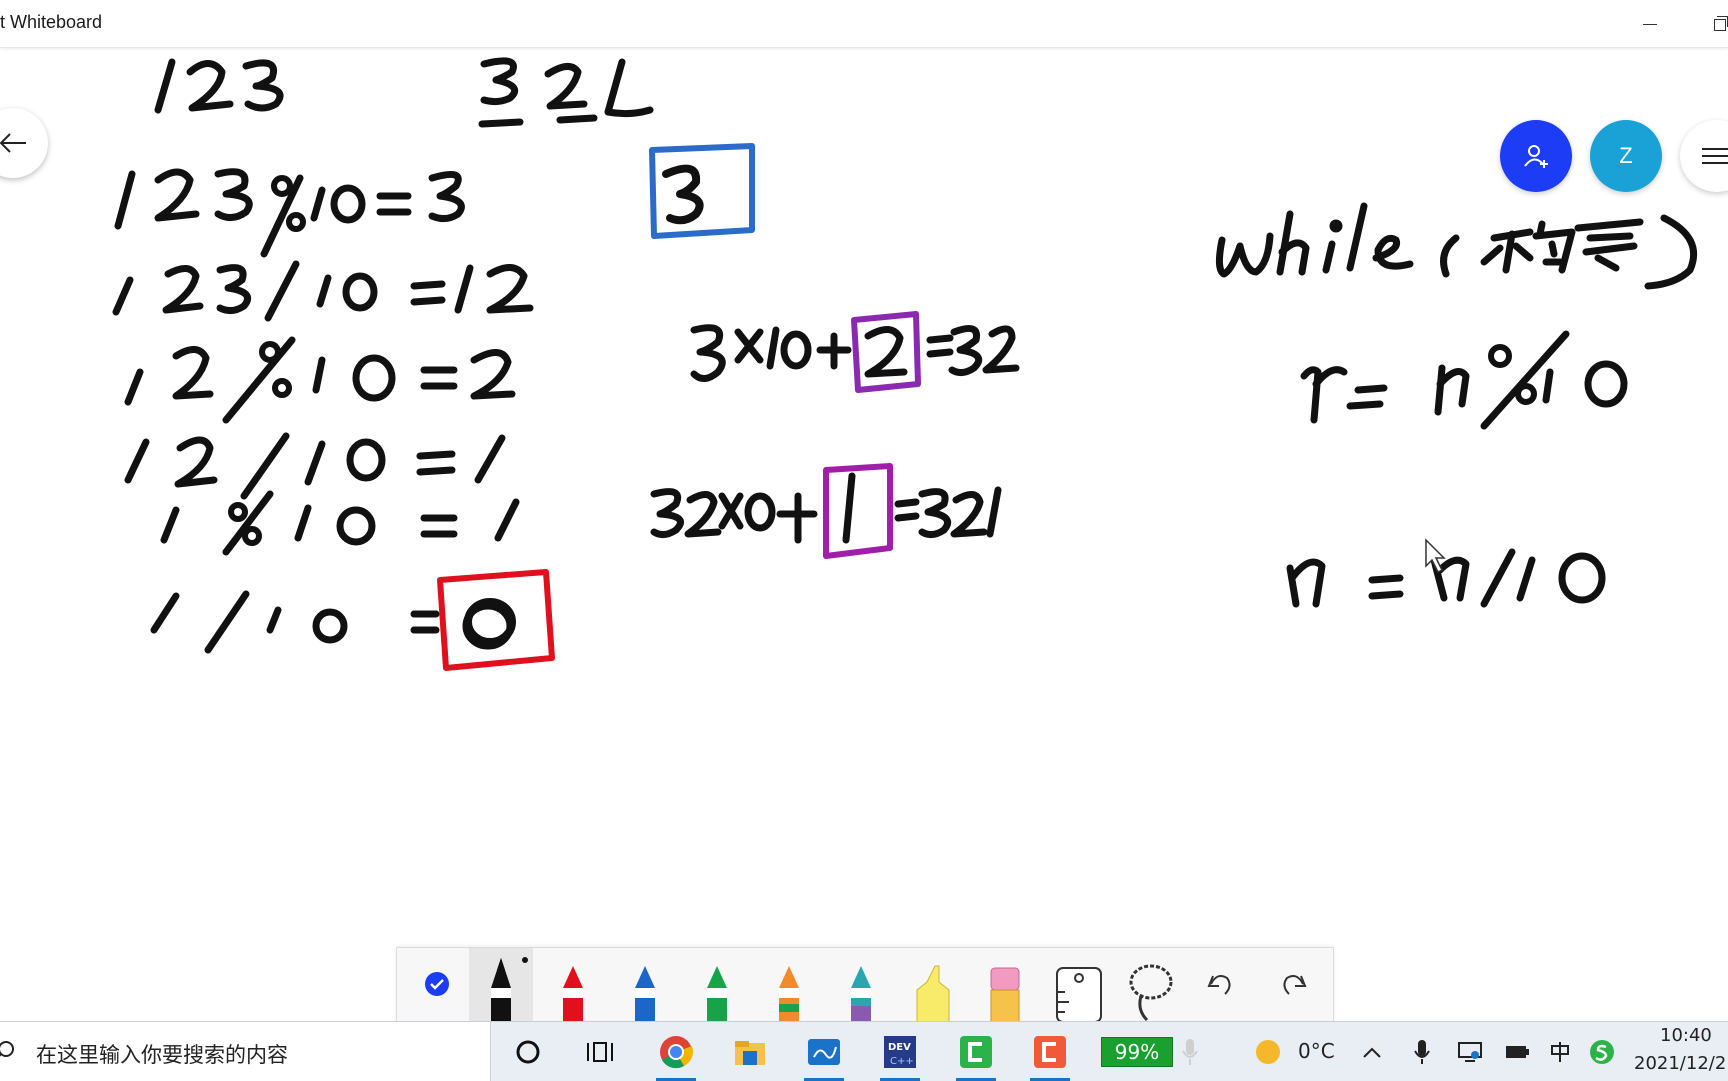  Describe the element at coordinates (1602, 1052) in the screenshot. I see `sogou-icon` at that location.